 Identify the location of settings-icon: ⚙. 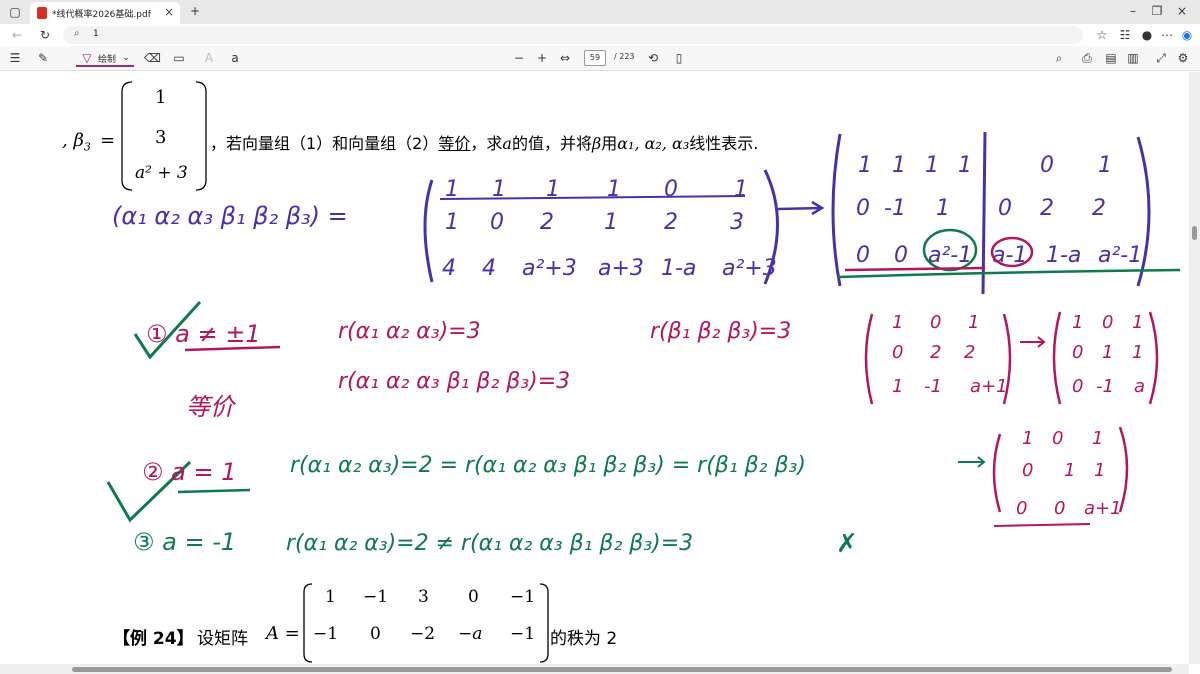
(1183, 58).